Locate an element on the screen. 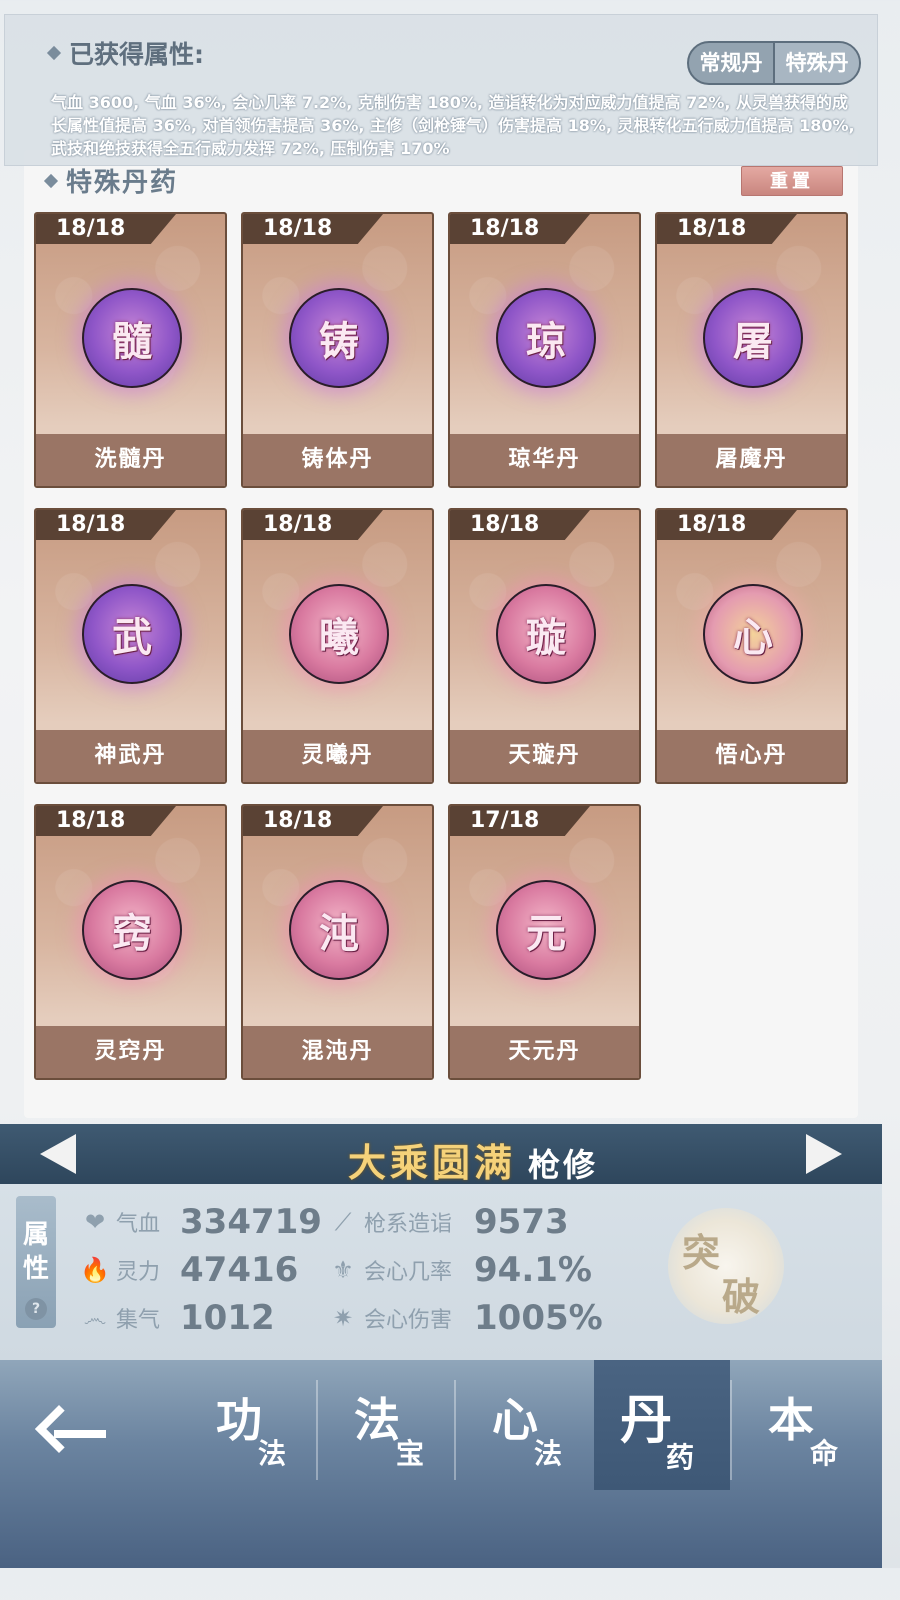 The width and height of the screenshot is (900, 1600). pill-orb-icon: 屠 is located at coordinates (753, 338).